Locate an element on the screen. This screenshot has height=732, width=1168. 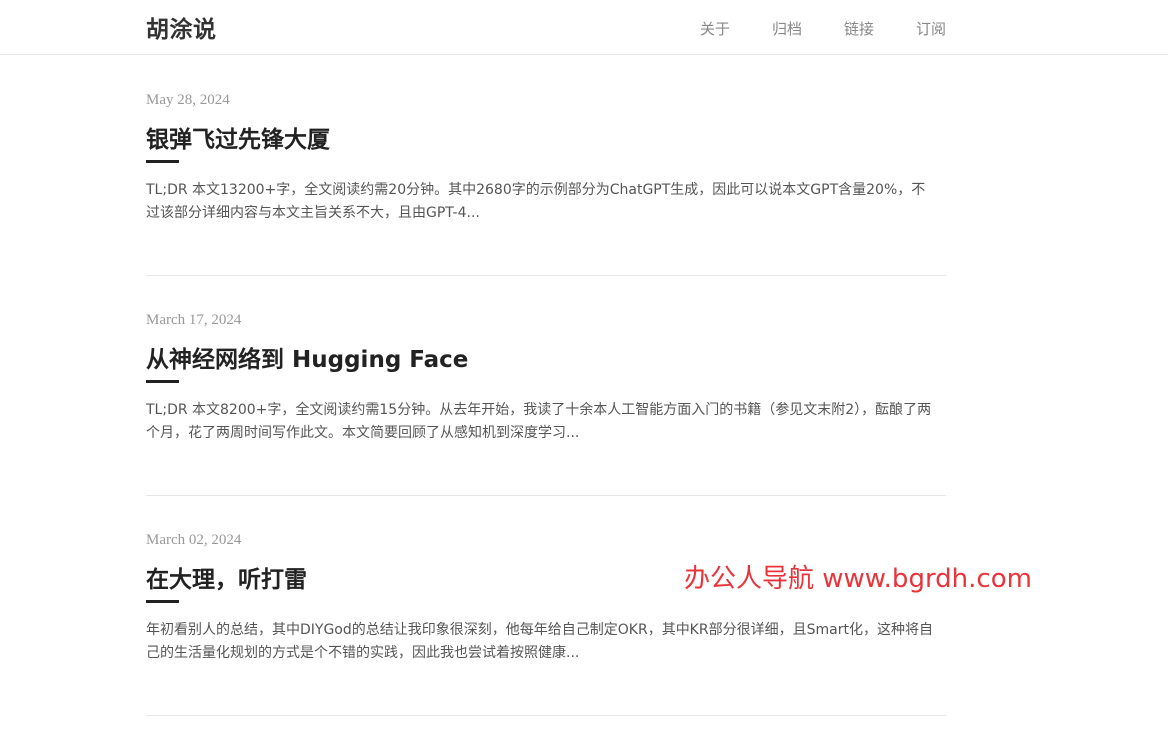
post-title-link: 从神经网络到 Hugging Face is located at coordinates (307, 357).